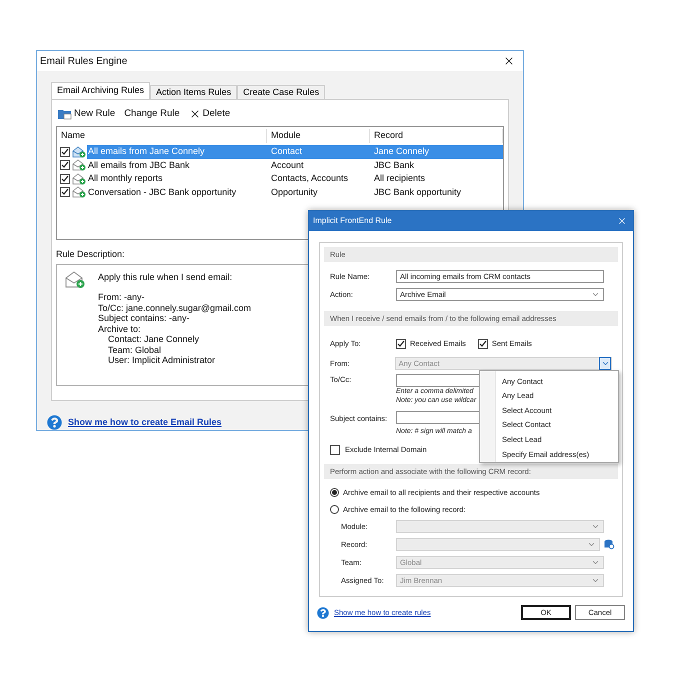  I want to click on description-line: User: Implicit Administrator, so click(161, 360).